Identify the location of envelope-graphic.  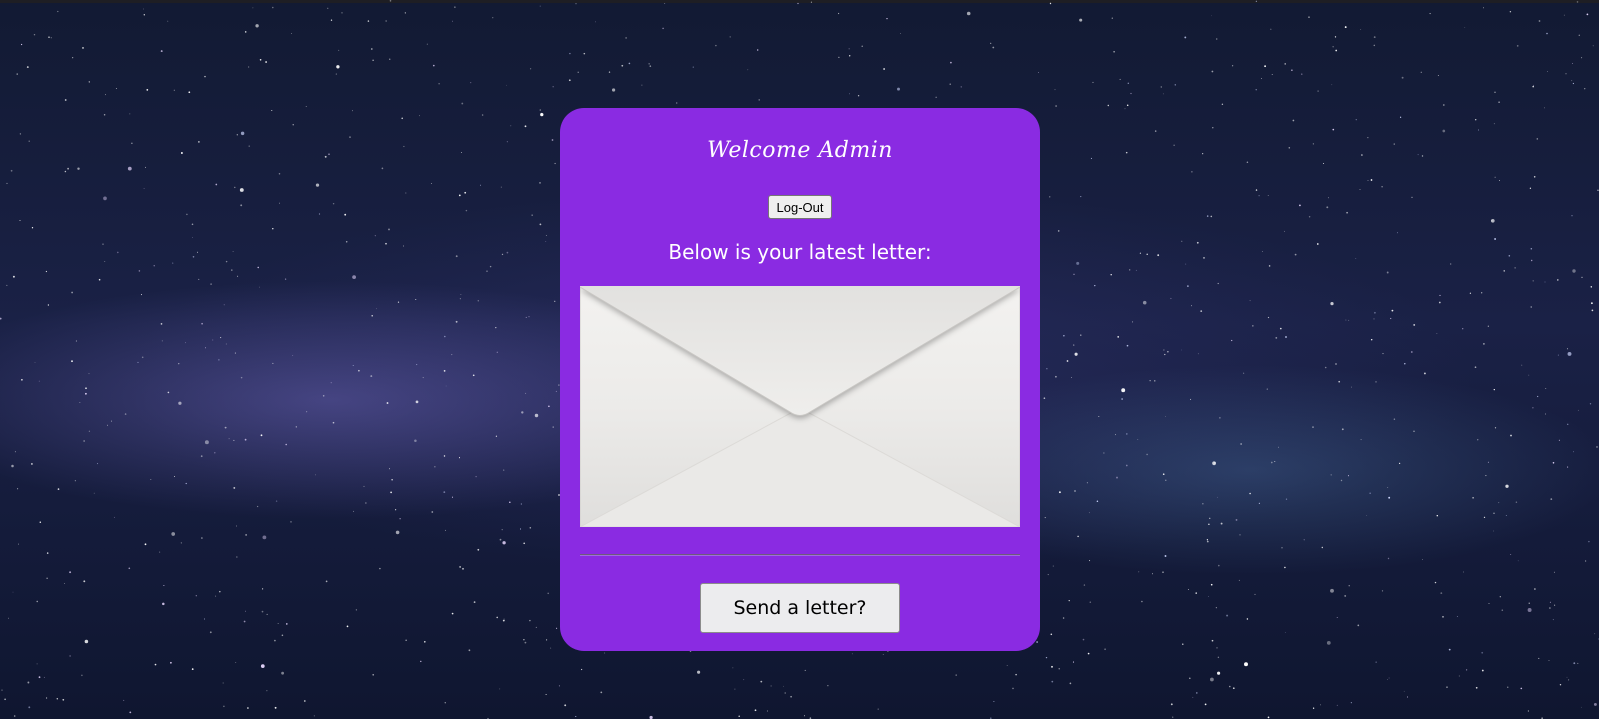
(800, 406).